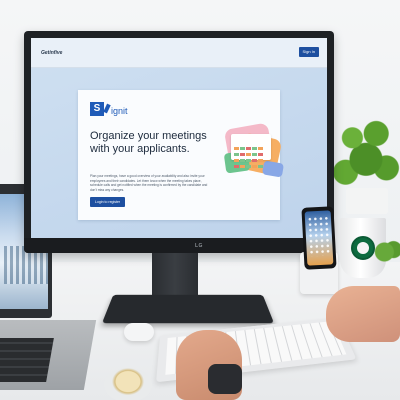 Image resolution: width=400 pixels, height=400 pixels. I want to click on mouse, so click(139, 332).